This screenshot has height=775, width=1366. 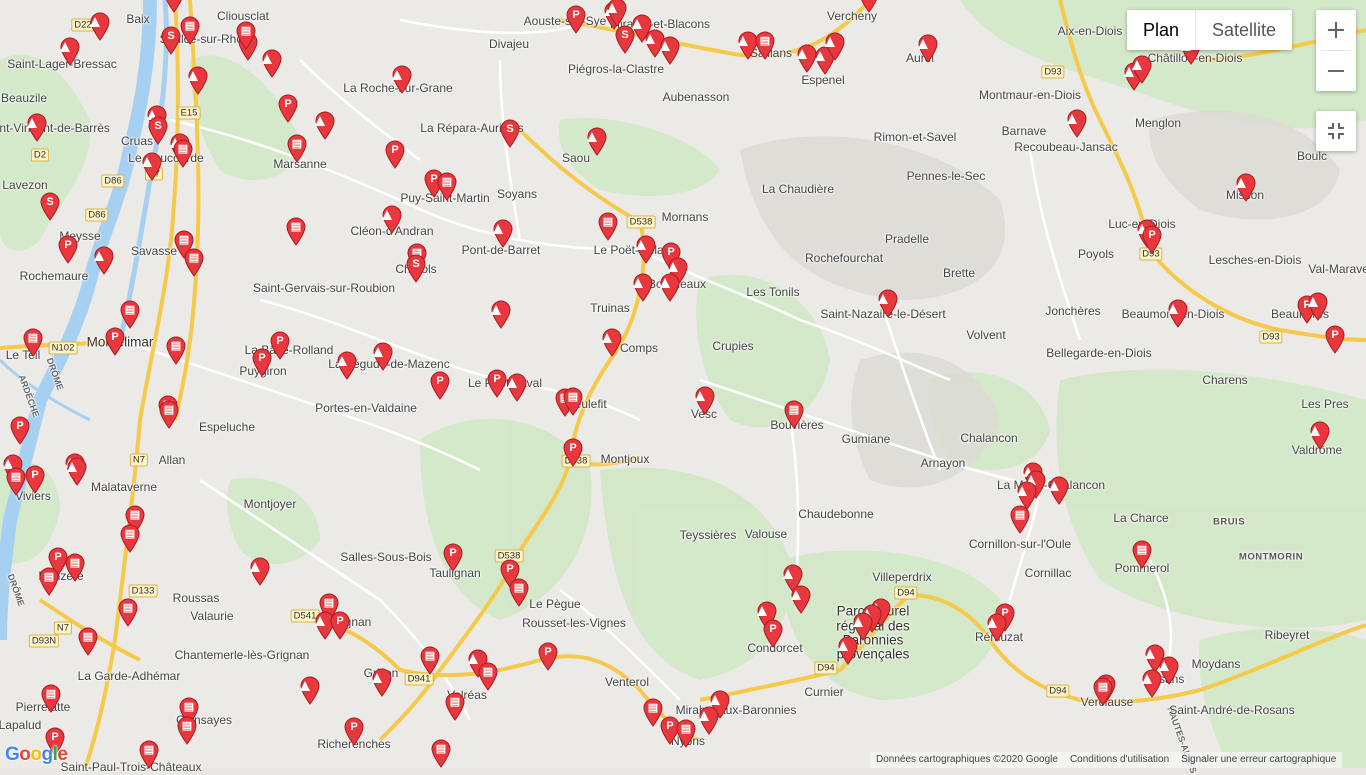 What do you see at coordinates (1244, 30) in the screenshot?
I see `map-type-satellite-button: Satellite` at bounding box center [1244, 30].